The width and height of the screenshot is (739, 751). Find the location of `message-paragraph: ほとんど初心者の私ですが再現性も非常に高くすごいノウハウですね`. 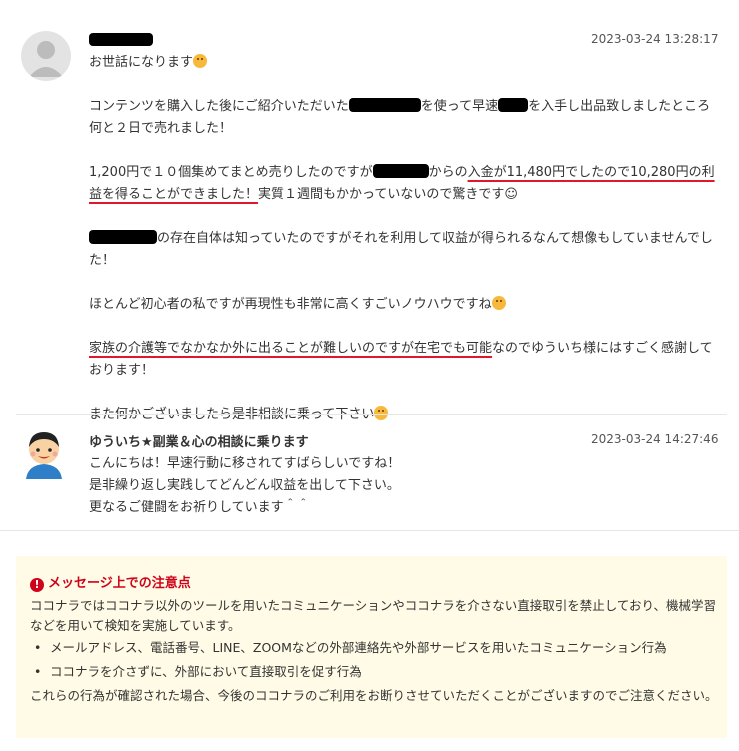

message-paragraph: ほとんど初心者の私ですが再現性も非常に高くすごいノウハウですね is located at coordinates (404, 305).